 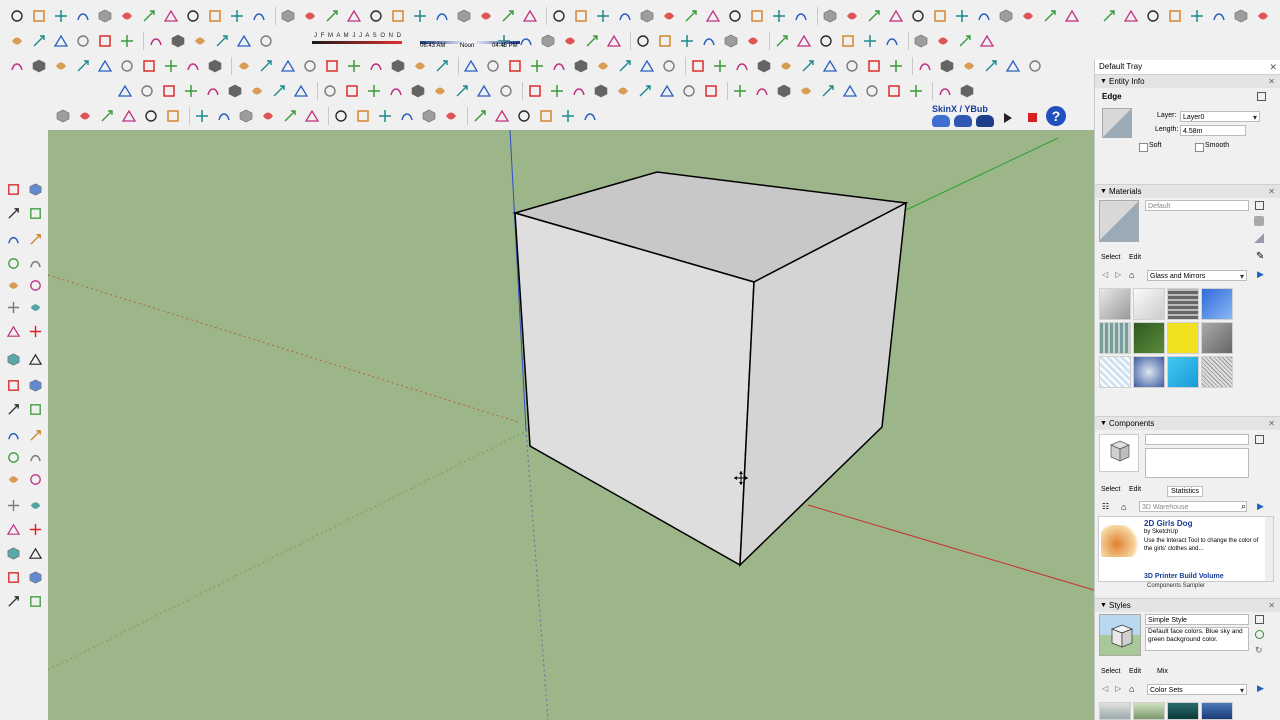 What do you see at coordinates (1117, 123) in the screenshot?
I see `entity-material-swatch` at bounding box center [1117, 123].